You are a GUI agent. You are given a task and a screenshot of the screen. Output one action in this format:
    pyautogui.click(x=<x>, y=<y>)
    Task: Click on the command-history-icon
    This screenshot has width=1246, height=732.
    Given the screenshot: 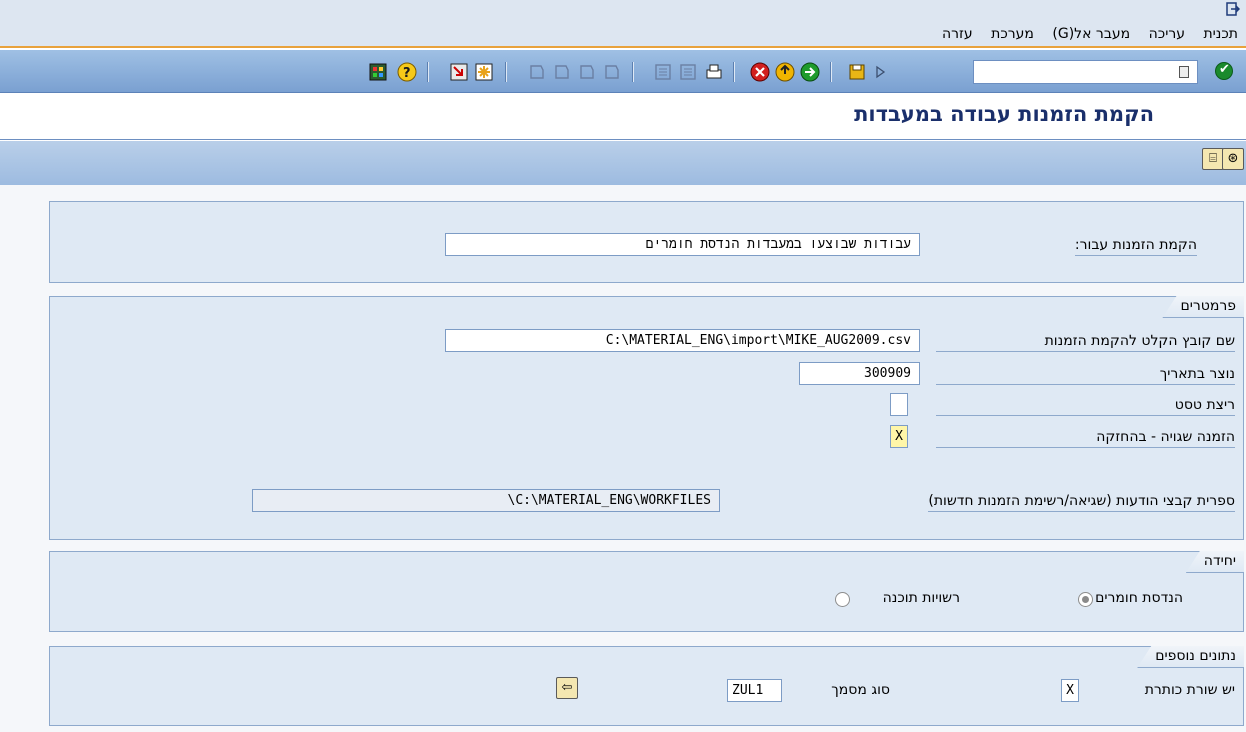 What is the action you would take?
    pyautogui.click(x=1184, y=72)
    